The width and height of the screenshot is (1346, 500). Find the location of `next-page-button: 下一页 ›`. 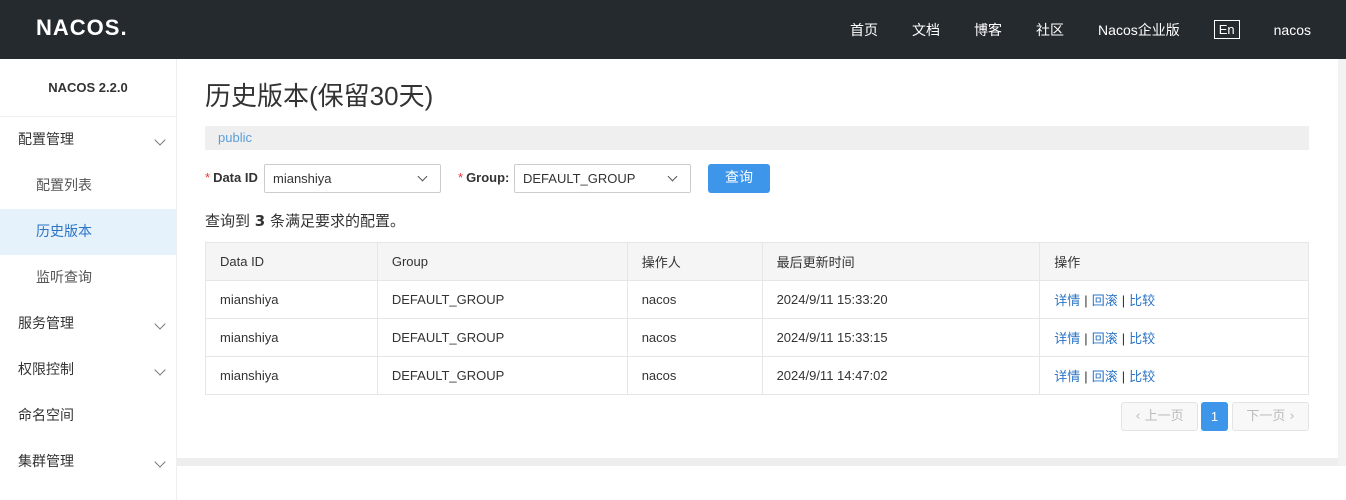

next-page-button: 下一页 › is located at coordinates (1270, 416).